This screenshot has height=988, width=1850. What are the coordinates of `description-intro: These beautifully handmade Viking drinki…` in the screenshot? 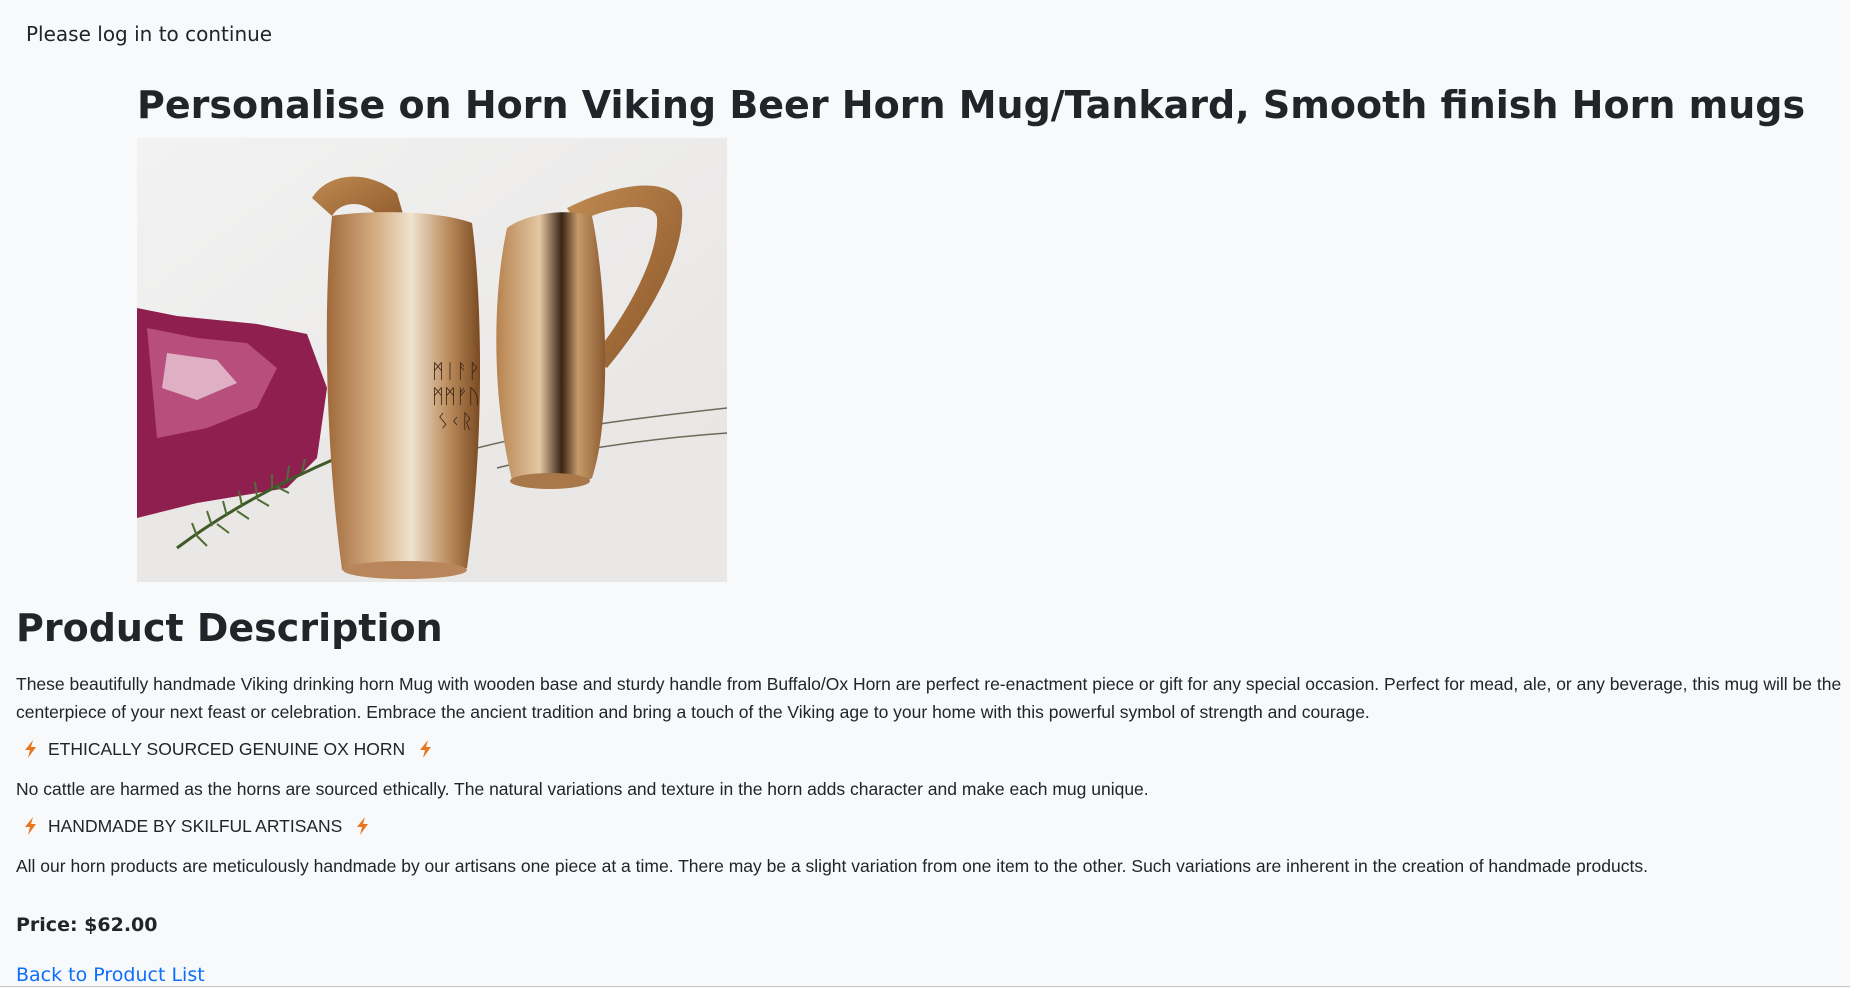 It's located at (929, 698).